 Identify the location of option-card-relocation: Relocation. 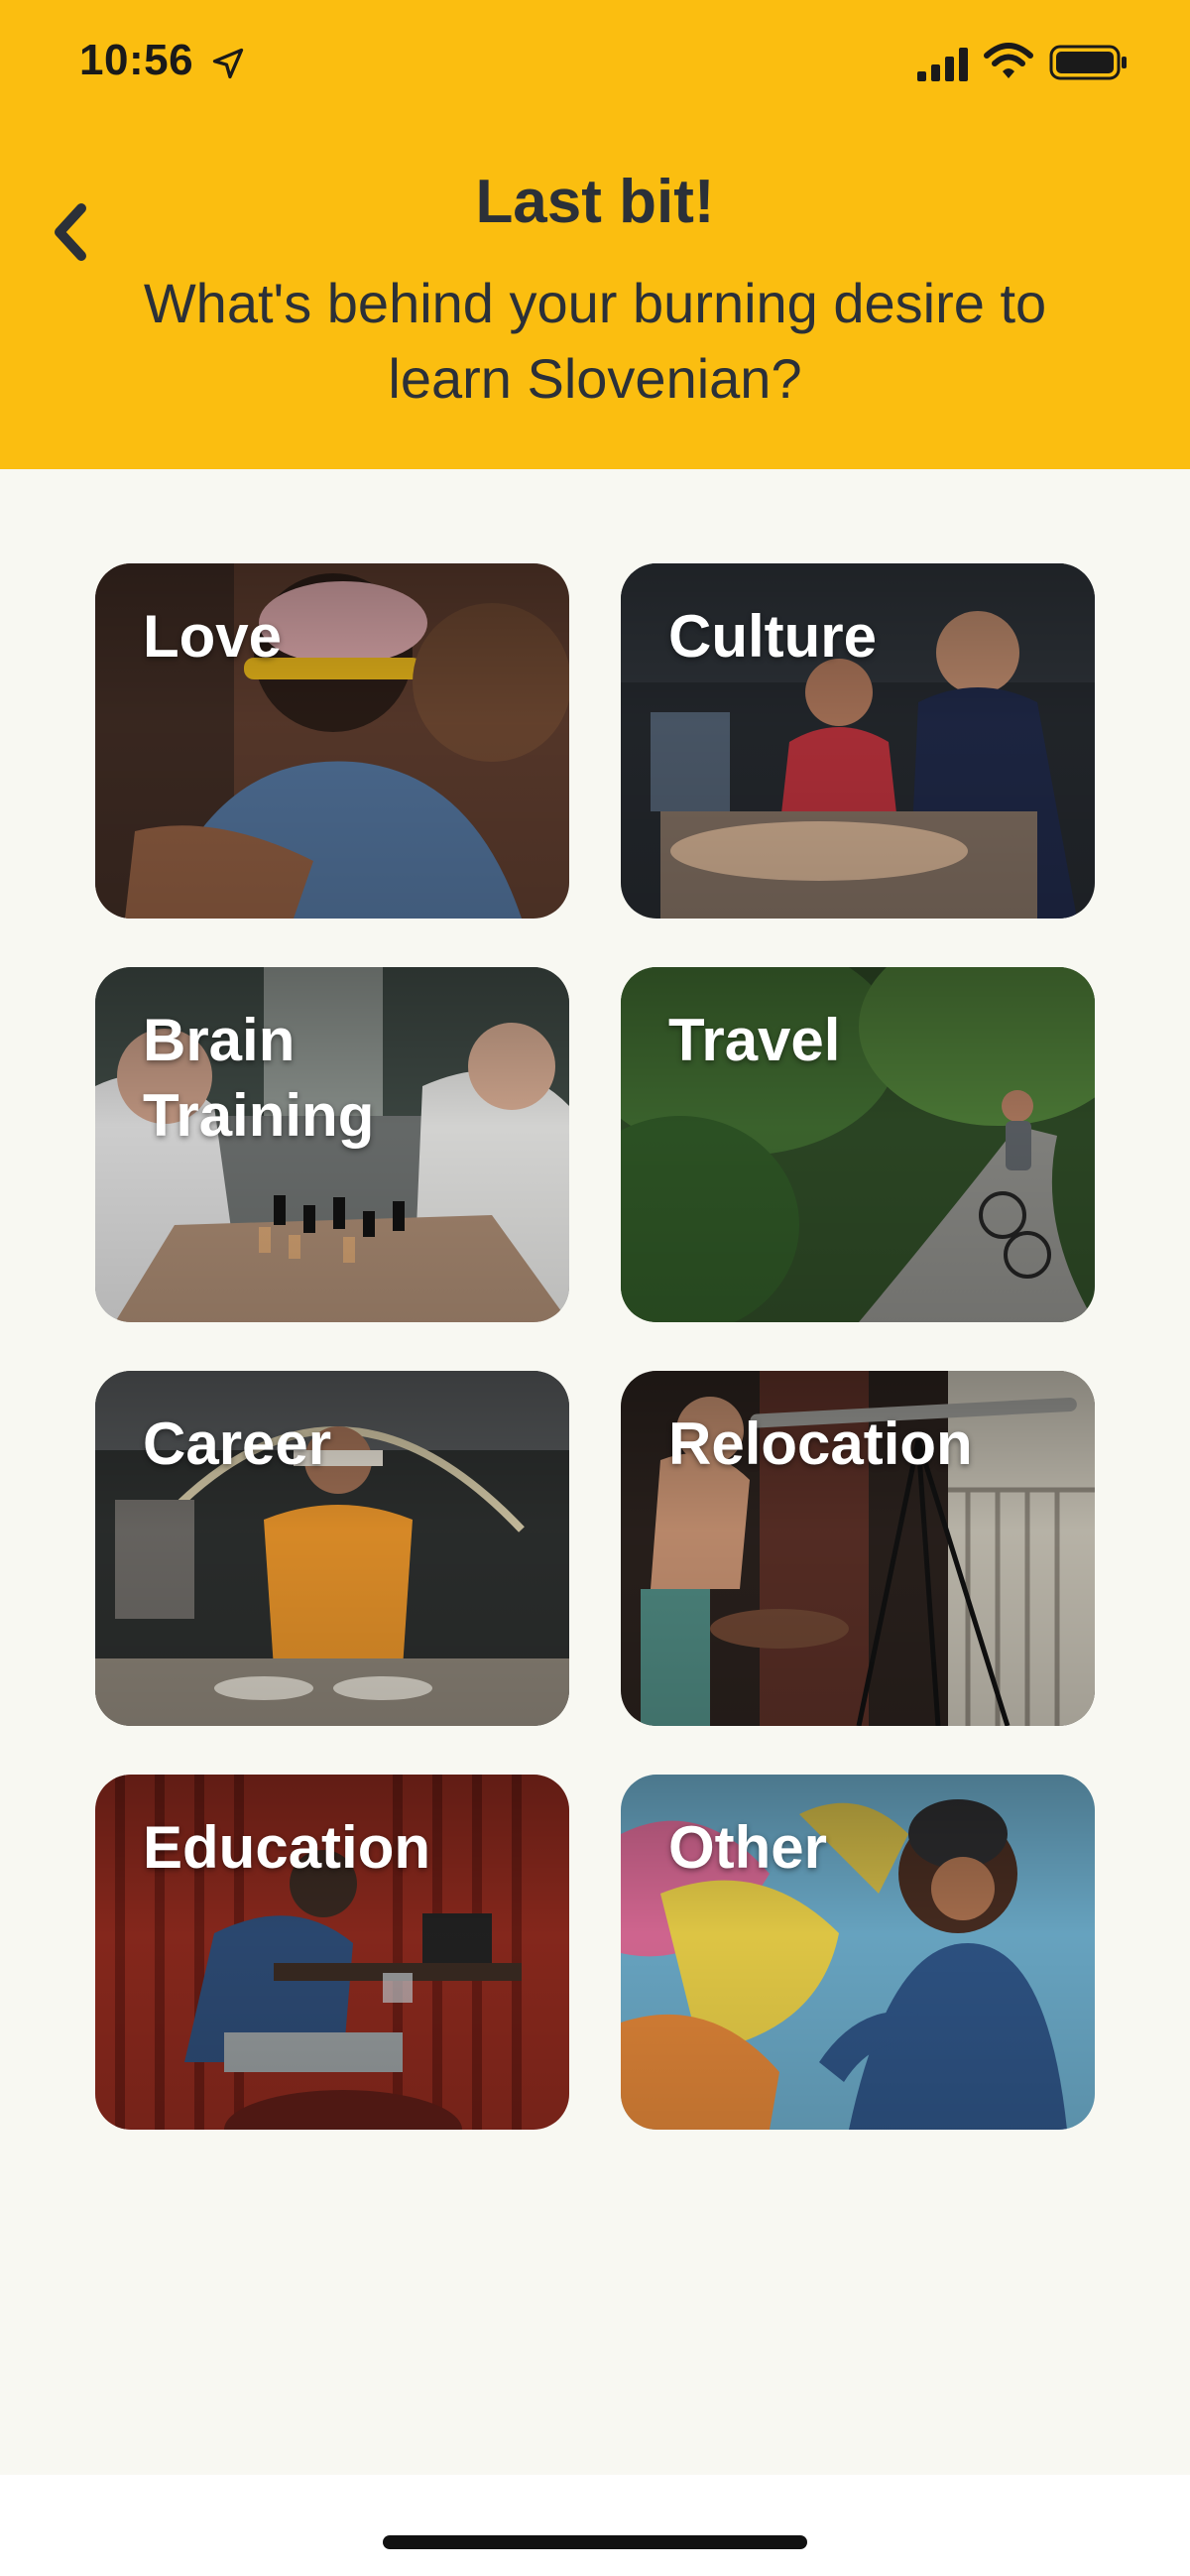
(858, 1548).